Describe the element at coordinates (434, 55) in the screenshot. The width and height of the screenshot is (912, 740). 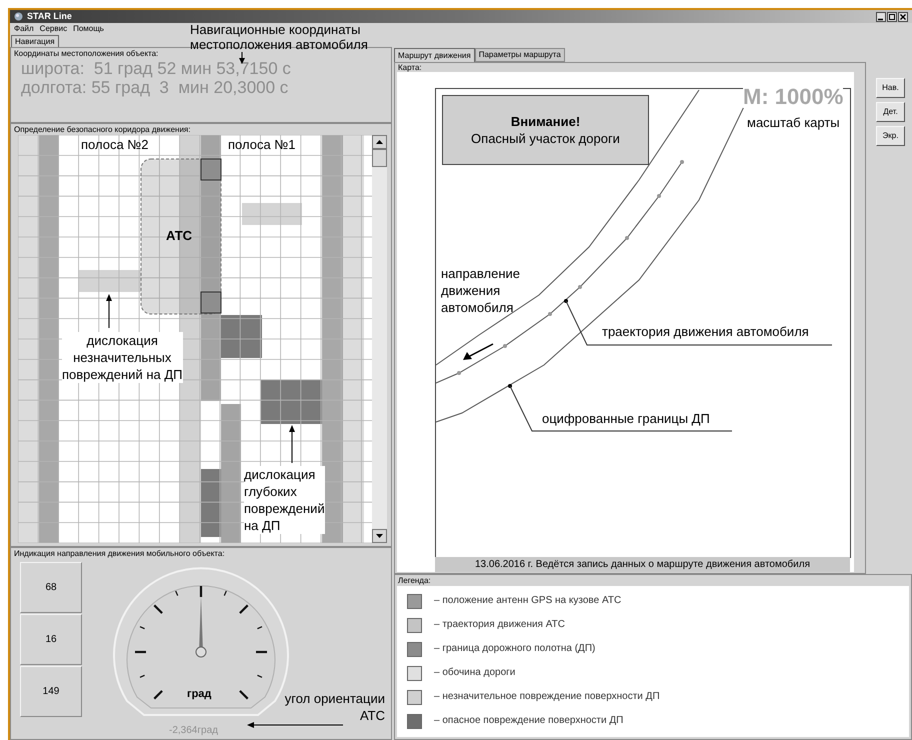
I see `tab: Маршрут движения` at that location.